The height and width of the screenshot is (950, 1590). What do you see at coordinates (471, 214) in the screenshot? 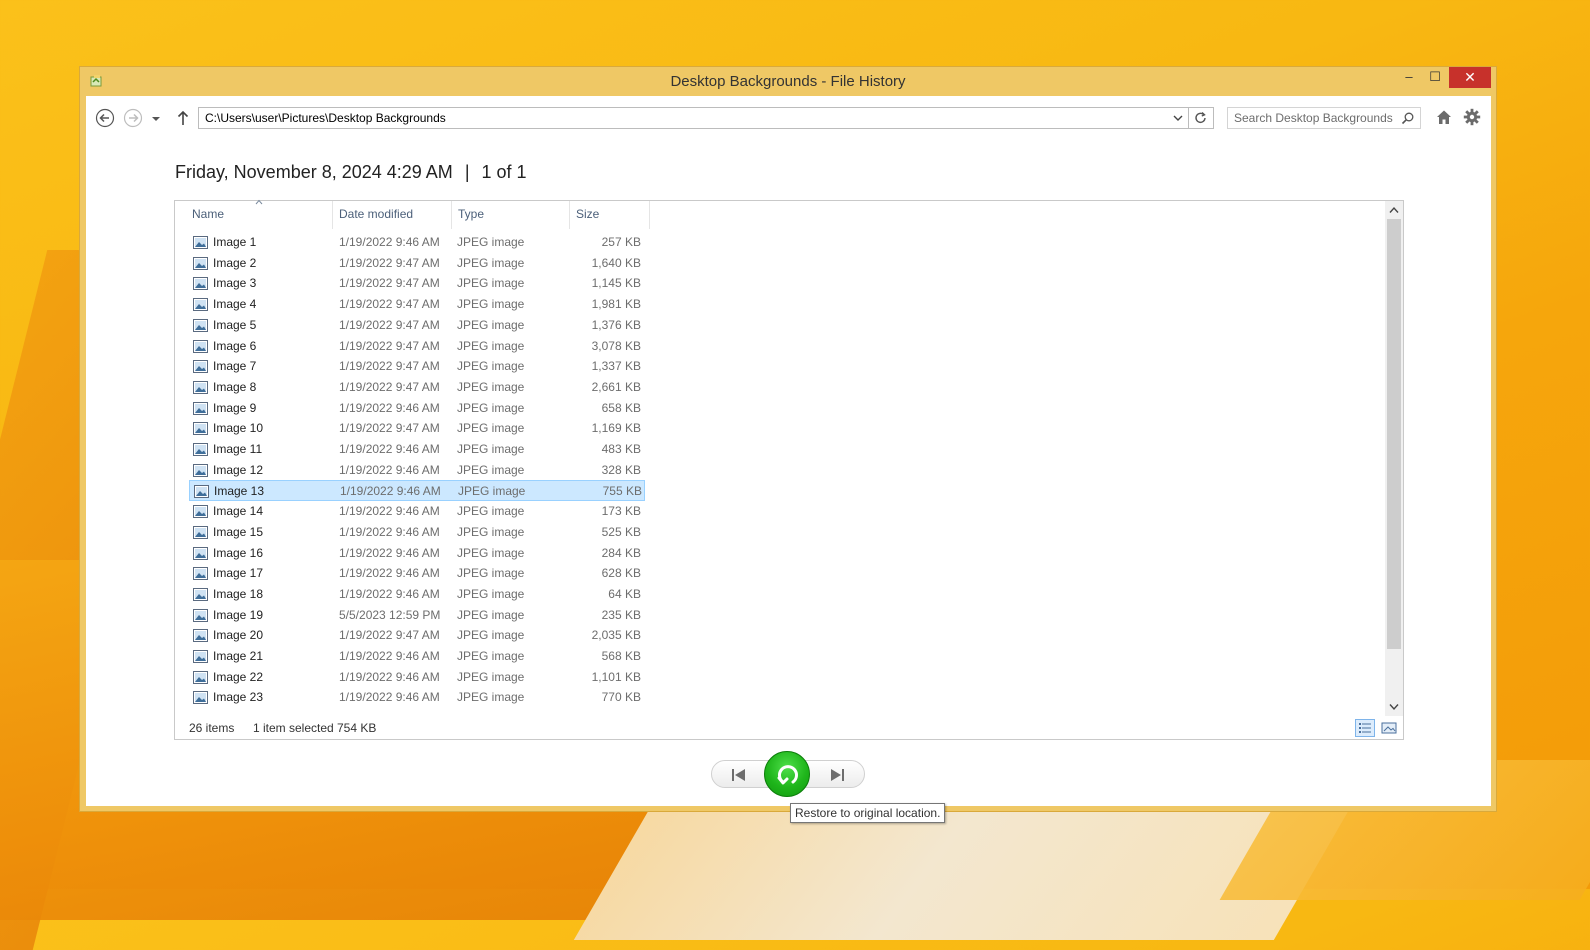
I see `column-header-label: Type` at bounding box center [471, 214].